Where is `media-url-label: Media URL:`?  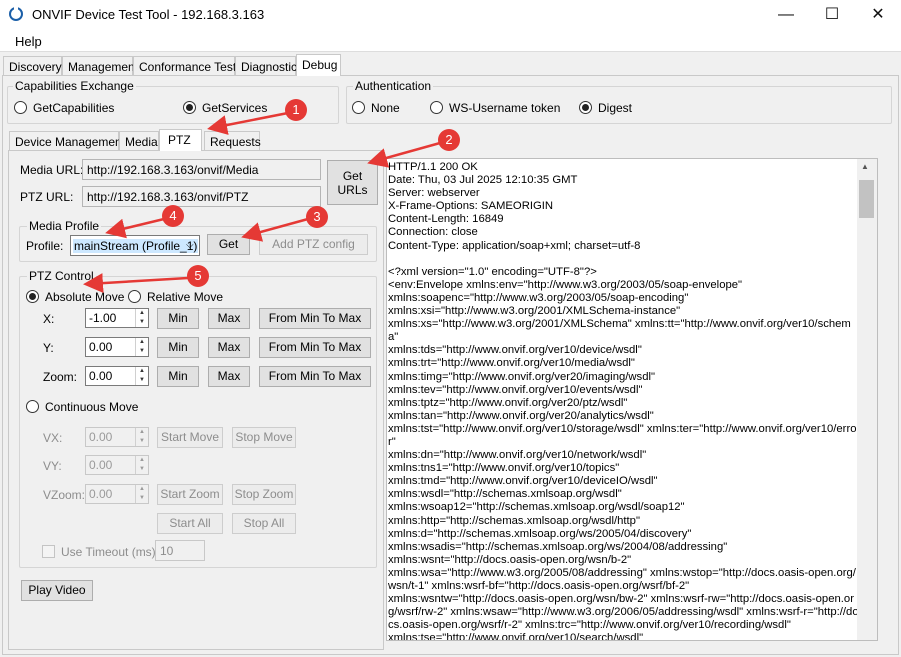
media-url-label: Media URL: is located at coordinates (52, 170).